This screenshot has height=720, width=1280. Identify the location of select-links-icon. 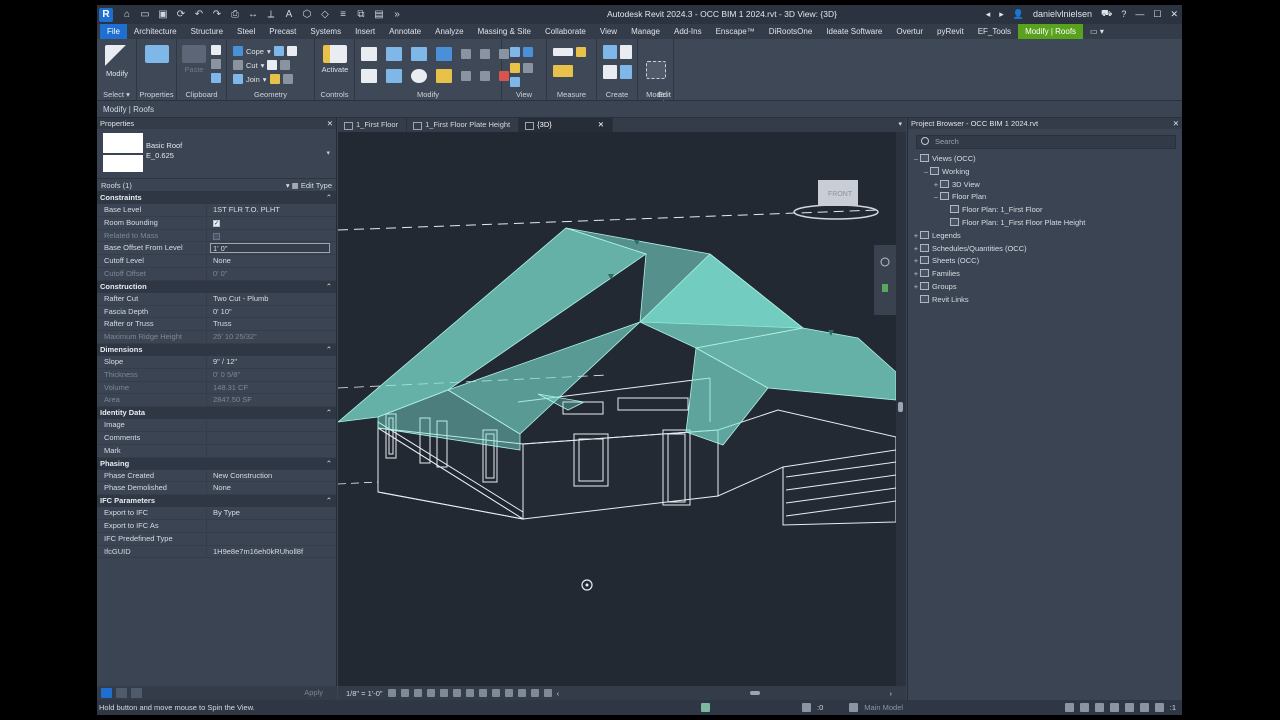
(1069, 707).